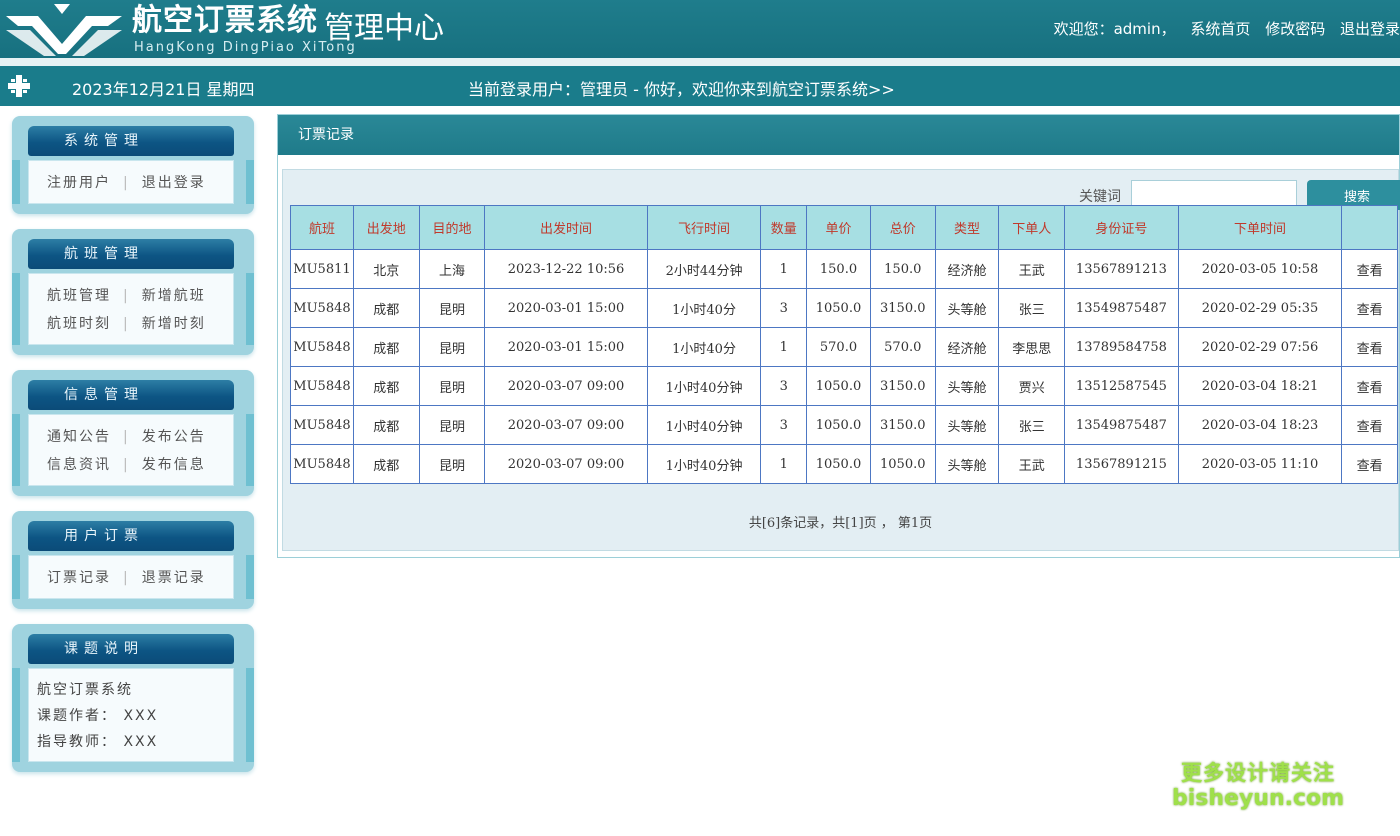 The height and width of the screenshot is (836, 1400). What do you see at coordinates (1260, 227) in the screenshot?
I see `column-header: 下单时间` at bounding box center [1260, 227].